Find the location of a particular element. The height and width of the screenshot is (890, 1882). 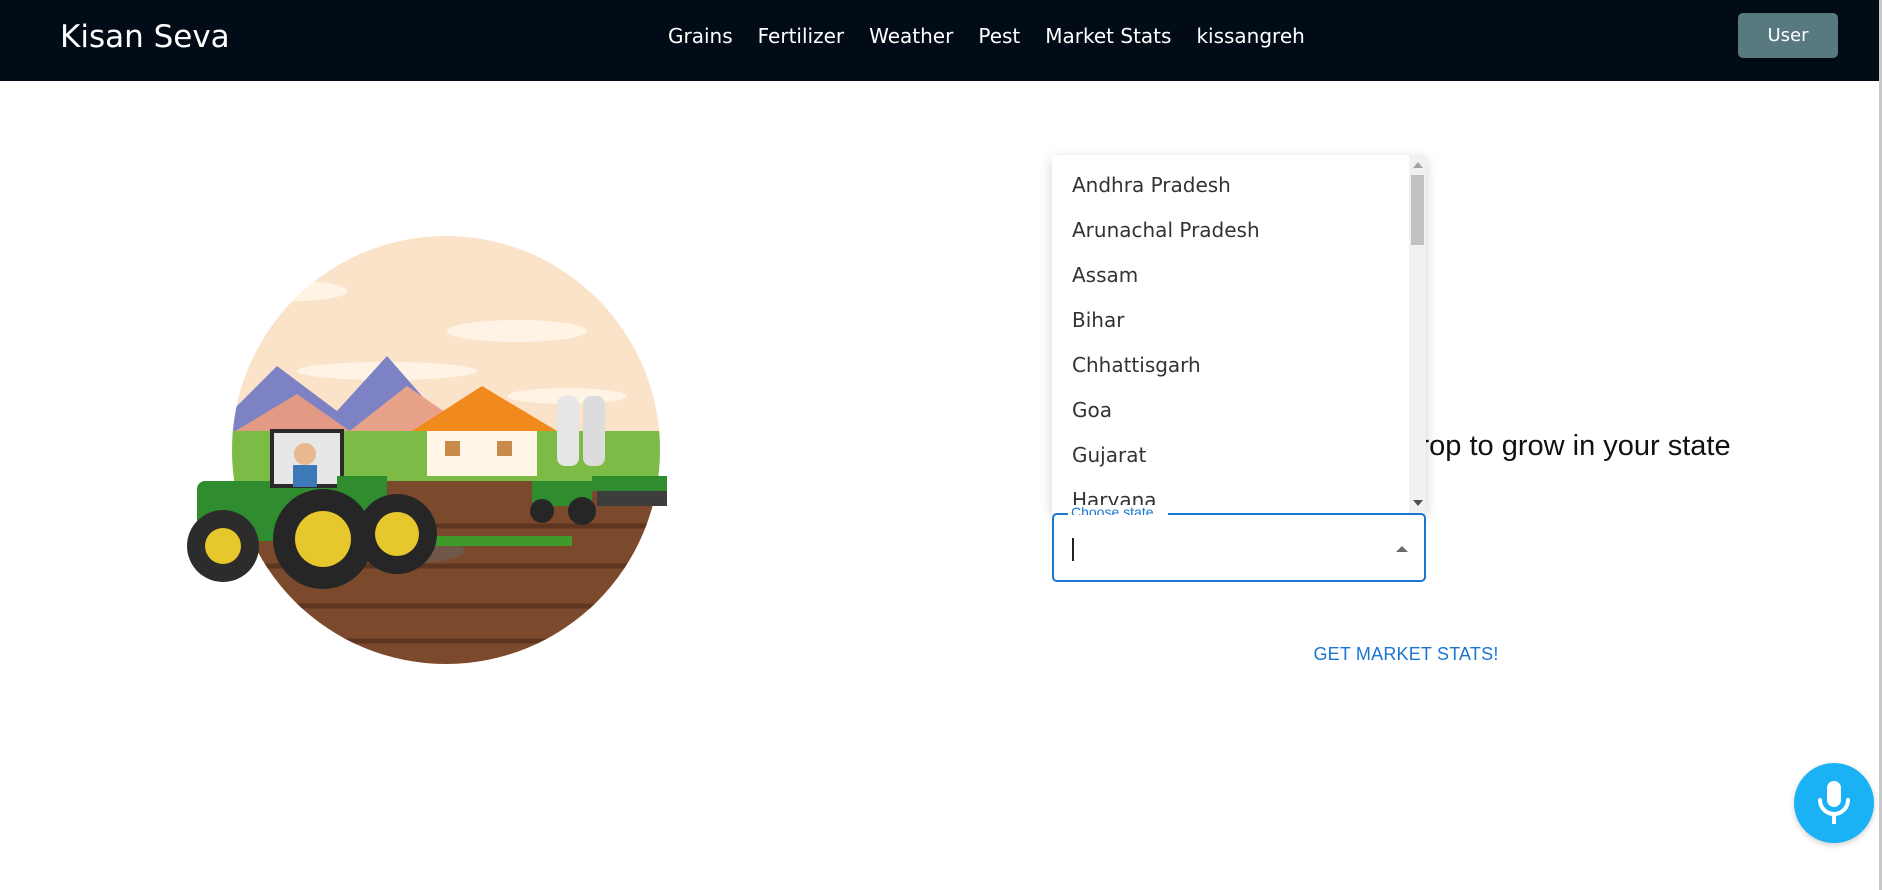

nav-link-market-stats: Market Stats is located at coordinates (1108, 36).